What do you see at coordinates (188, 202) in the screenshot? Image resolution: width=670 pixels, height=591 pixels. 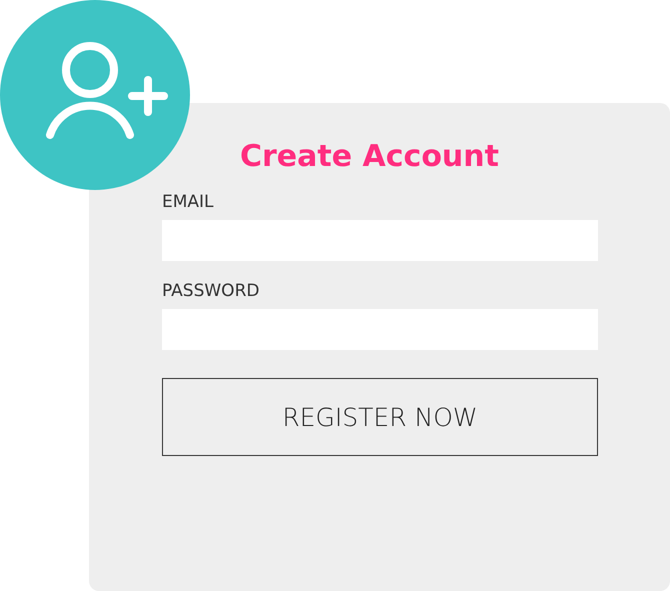 I see `field-label: EMAIL` at bounding box center [188, 202].